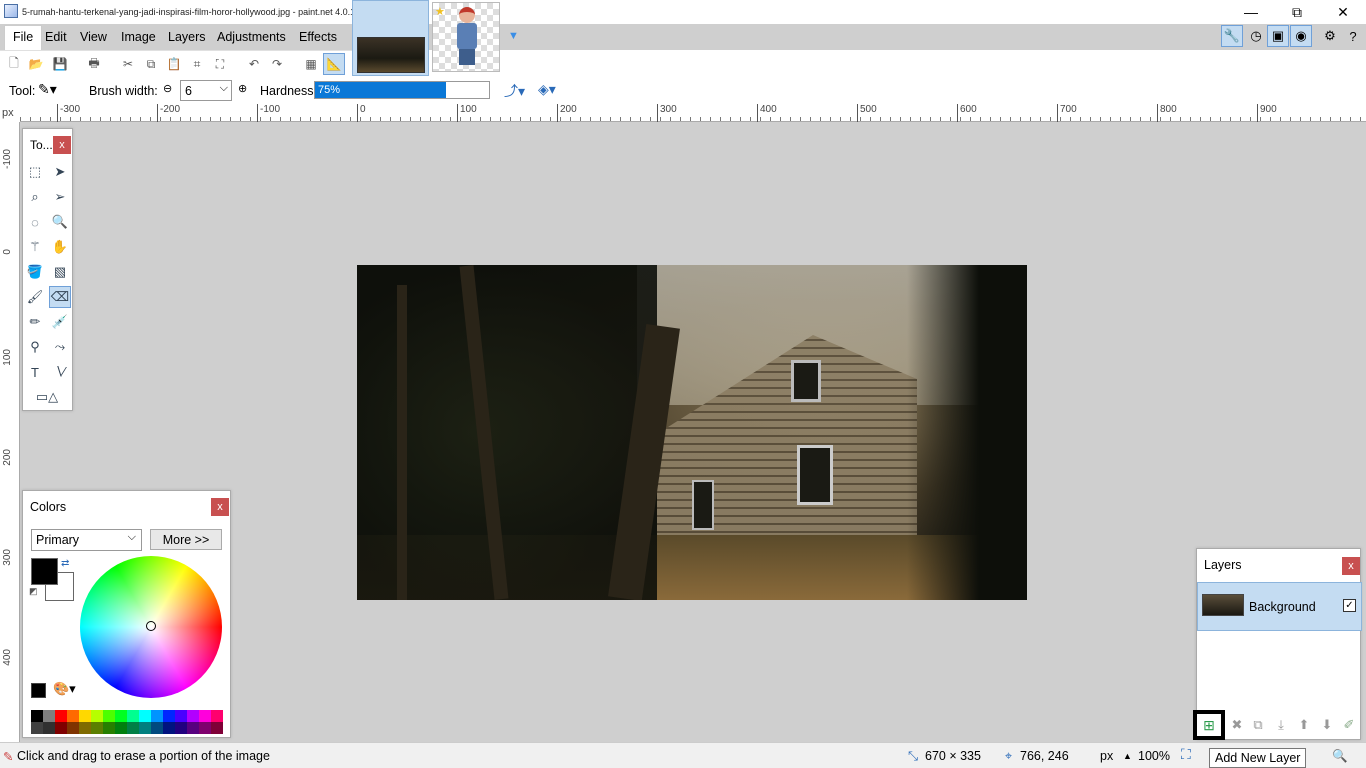 The width and height of the screenshot is (1366, 768). Describe the element at coordinates (197, 64) in the screenshot. I see `crop-icon: ⌗` at that location.